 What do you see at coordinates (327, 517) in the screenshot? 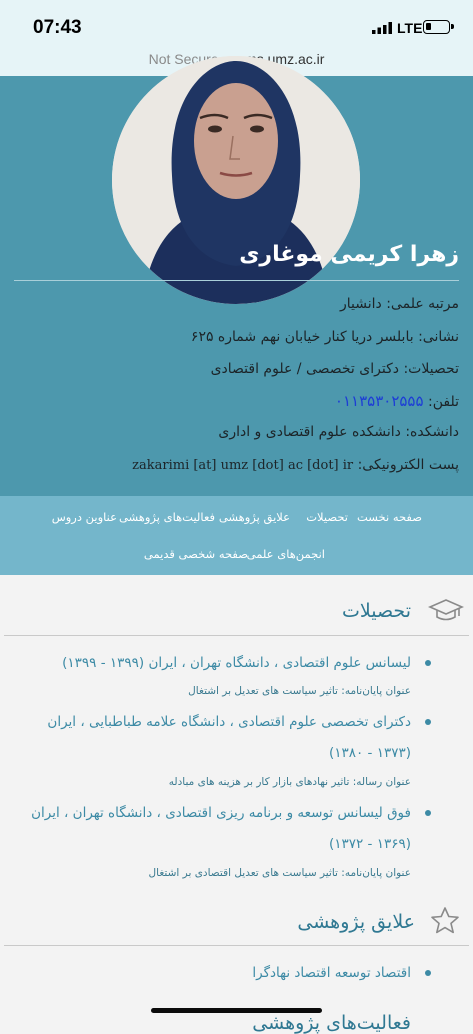
I see `nav-education: تحصیلات` at bounding box center [327, 517].